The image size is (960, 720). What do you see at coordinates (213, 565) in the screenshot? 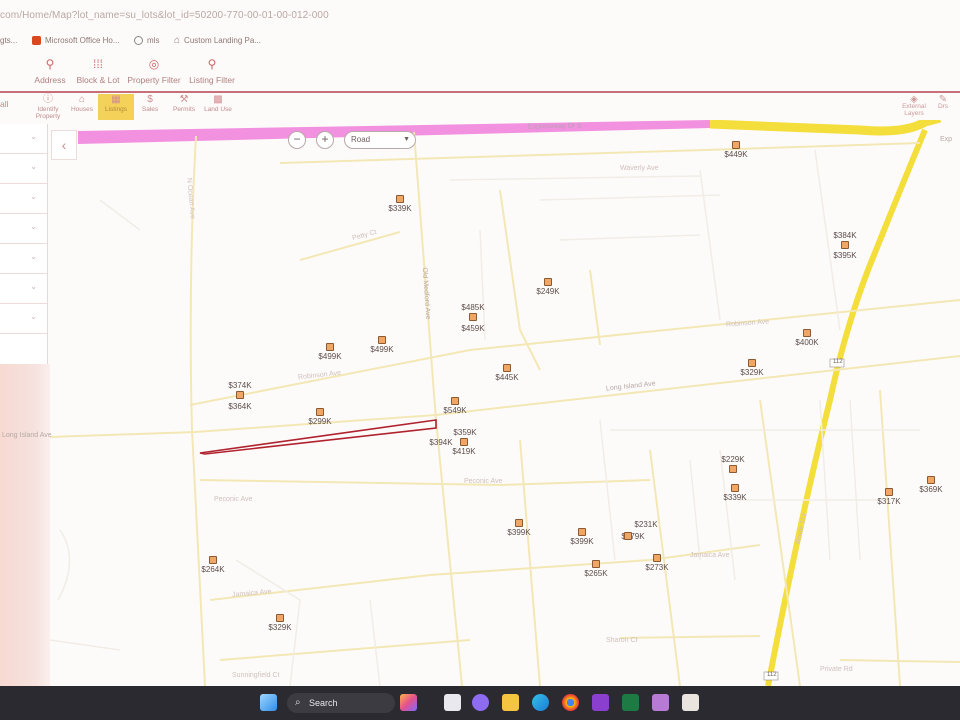
I see `listing-marker: $264K` at bounding box center [213, 565].